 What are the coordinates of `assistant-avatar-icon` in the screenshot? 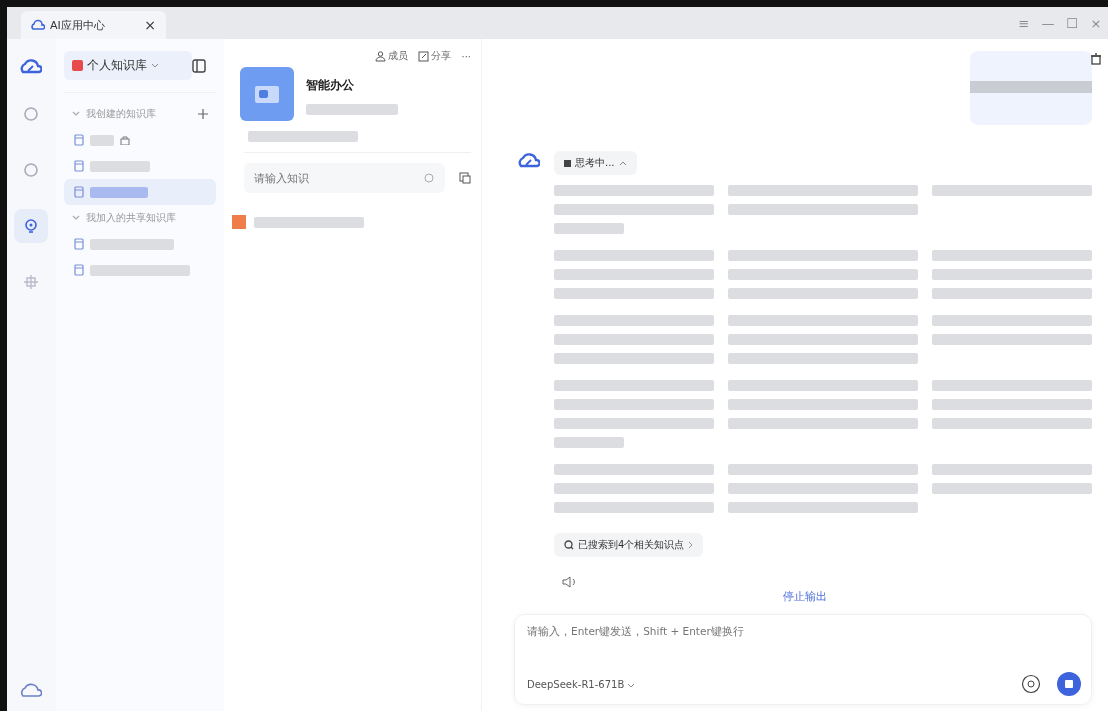 It's located at (529, 160).